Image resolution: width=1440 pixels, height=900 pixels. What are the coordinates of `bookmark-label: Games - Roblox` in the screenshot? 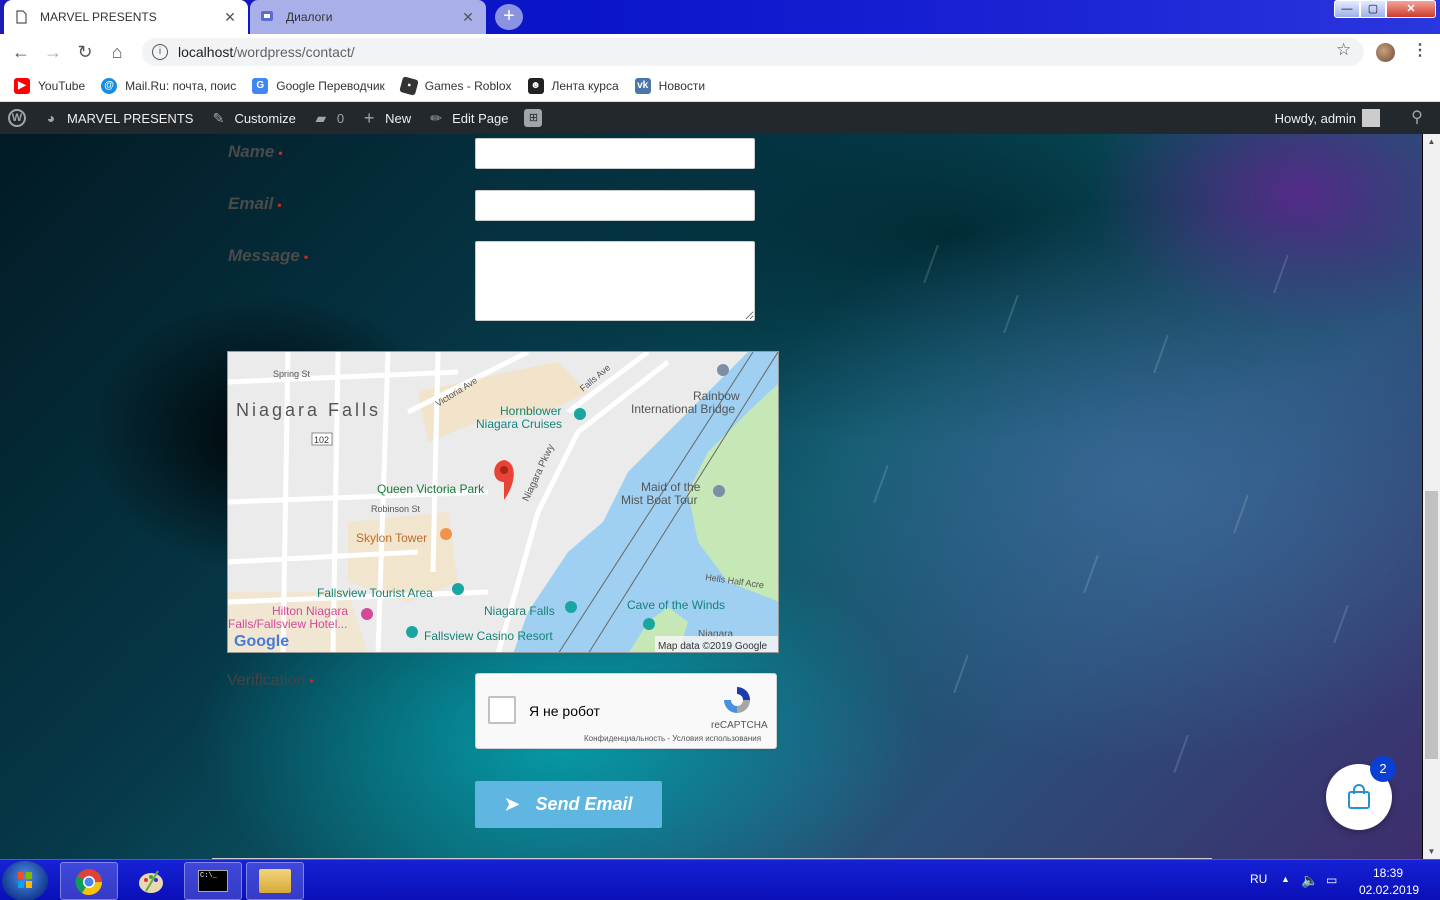 It's located at (468, 85).